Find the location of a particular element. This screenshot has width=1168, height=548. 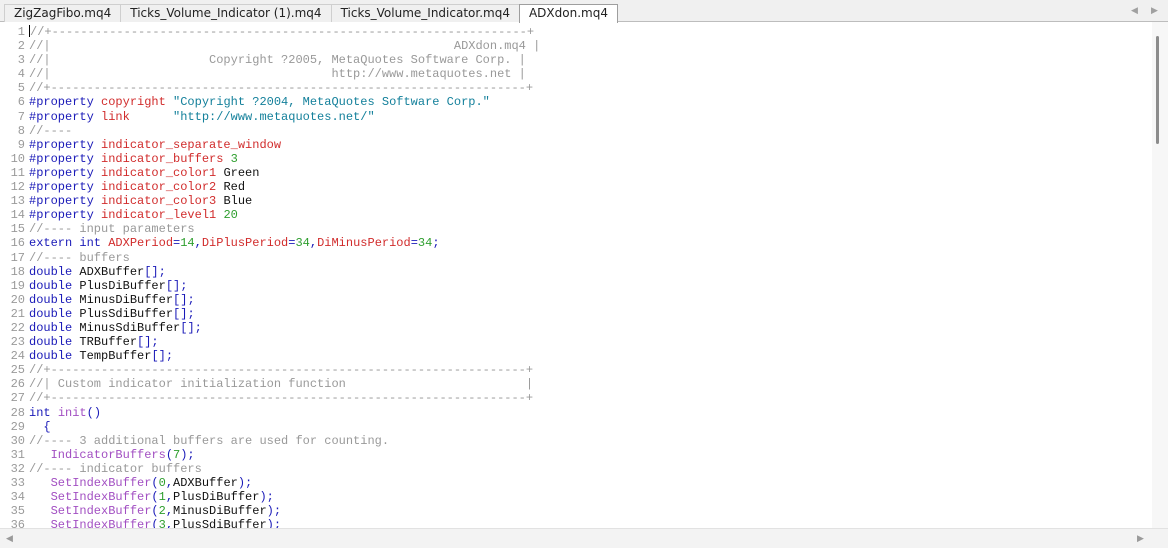

code-line: 10 #property indicator_buffers 3 is located at coordinates (270, 159).